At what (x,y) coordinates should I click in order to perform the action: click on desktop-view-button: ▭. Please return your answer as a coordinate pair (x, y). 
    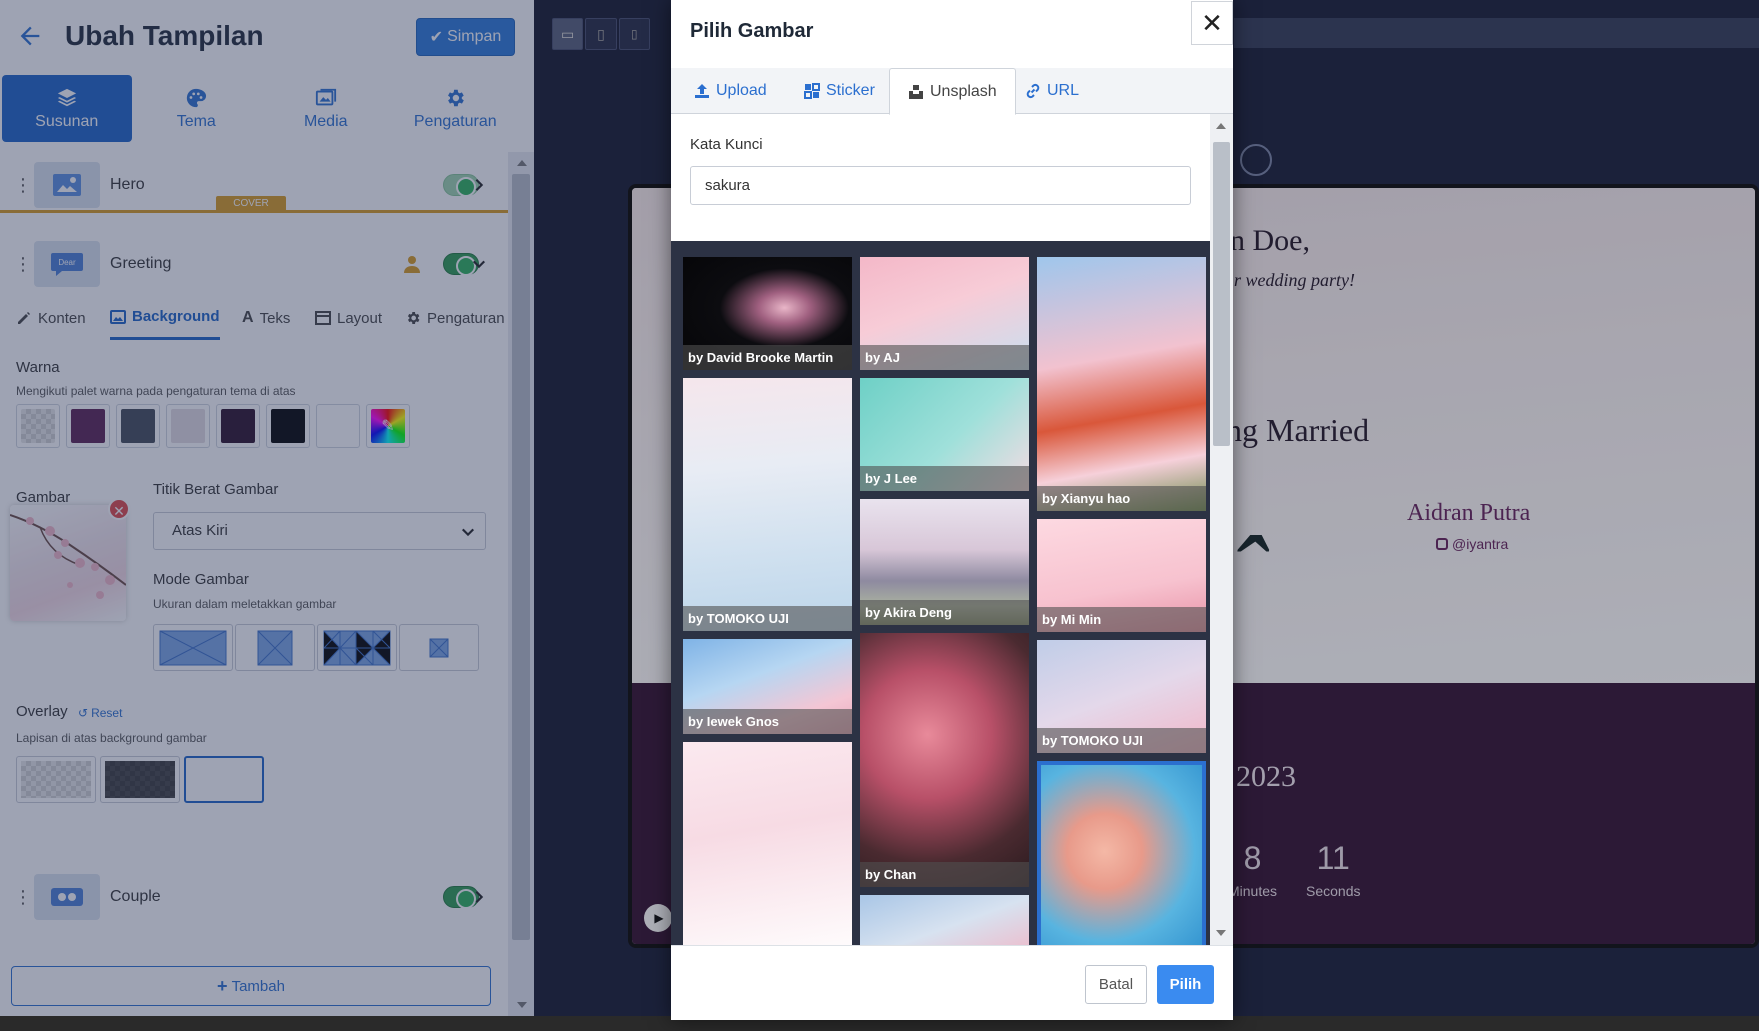
    Looking at the image, I should click on (568, 34).